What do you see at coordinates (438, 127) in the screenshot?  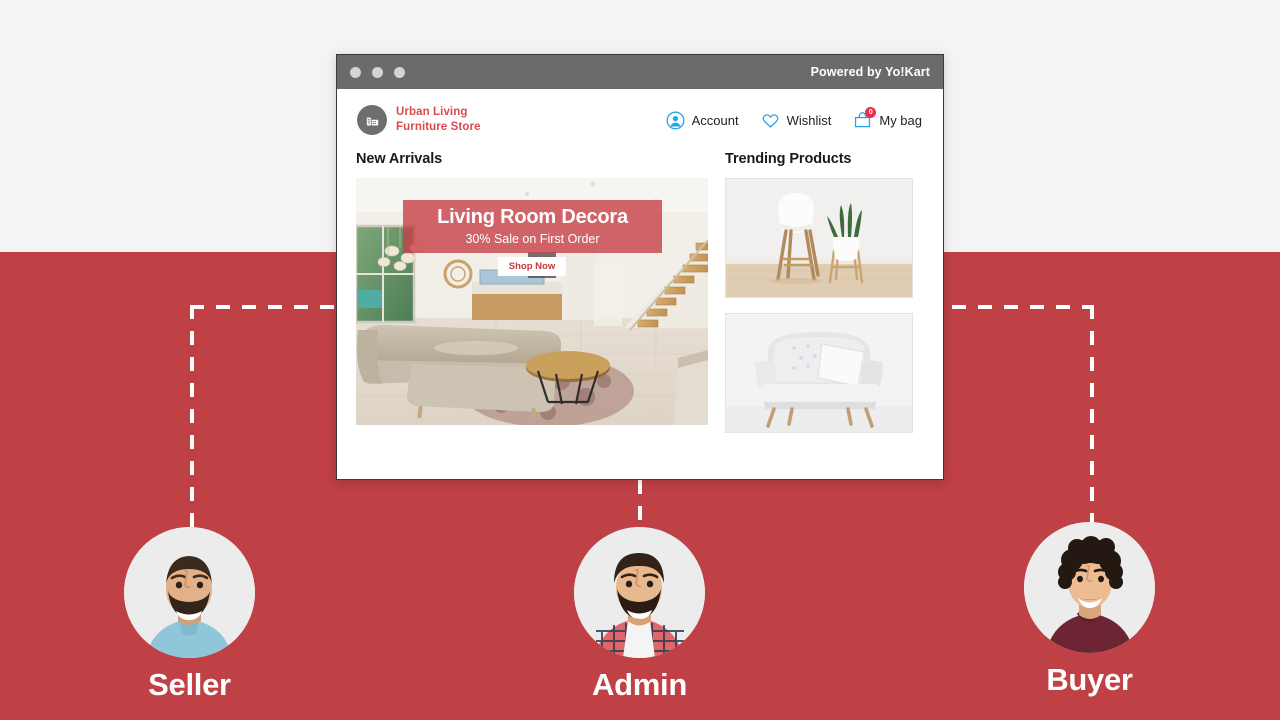 I see `brand-name-line-2: Furniture Store` at bounding box center [438, 127].